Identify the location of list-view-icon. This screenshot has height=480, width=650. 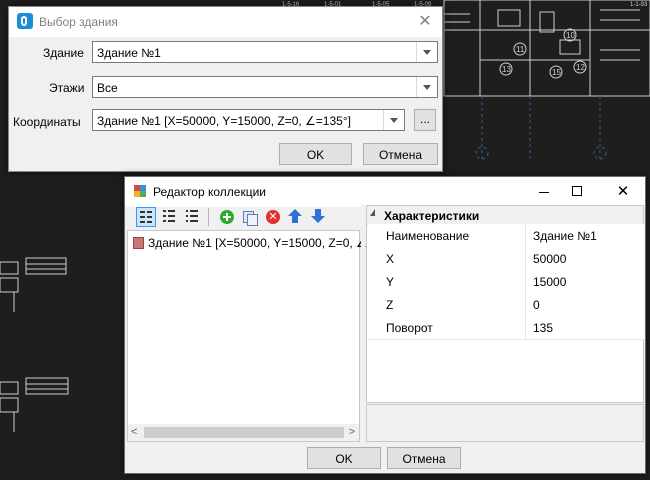
(193, 217).